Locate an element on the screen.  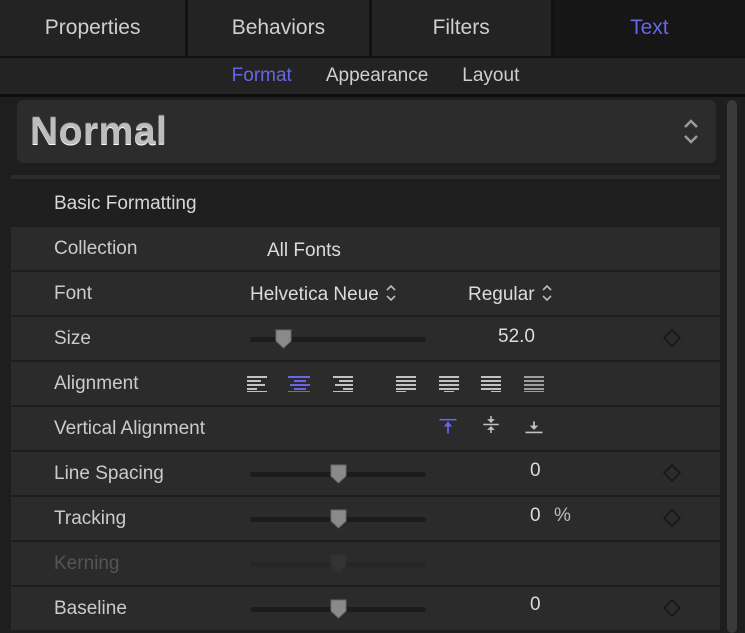
section-header-basic-formatting: Basic Formatting is located at coordinates (365, 204).